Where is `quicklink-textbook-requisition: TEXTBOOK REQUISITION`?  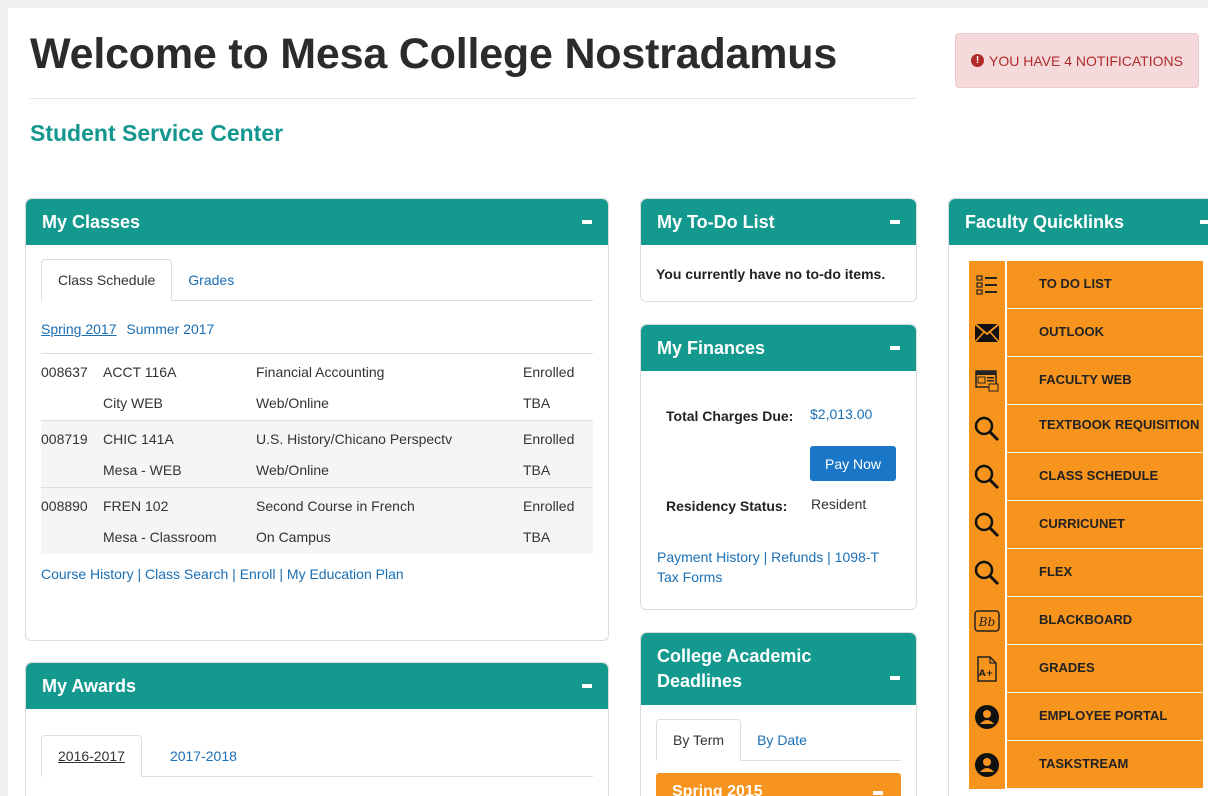
quicklink-textbook-requisition: TEXTBOOK REQUISITION is located at coordinates (1086, 429).